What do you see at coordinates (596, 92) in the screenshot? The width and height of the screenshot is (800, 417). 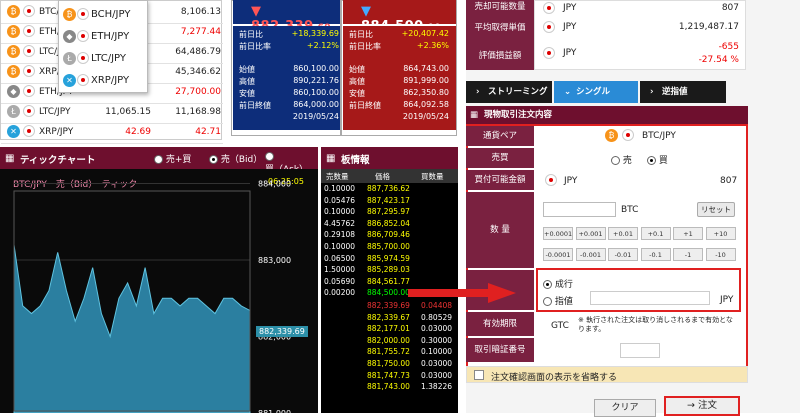 I see `tab-single: ⌄ シングル` at bounding box center [596, 92].